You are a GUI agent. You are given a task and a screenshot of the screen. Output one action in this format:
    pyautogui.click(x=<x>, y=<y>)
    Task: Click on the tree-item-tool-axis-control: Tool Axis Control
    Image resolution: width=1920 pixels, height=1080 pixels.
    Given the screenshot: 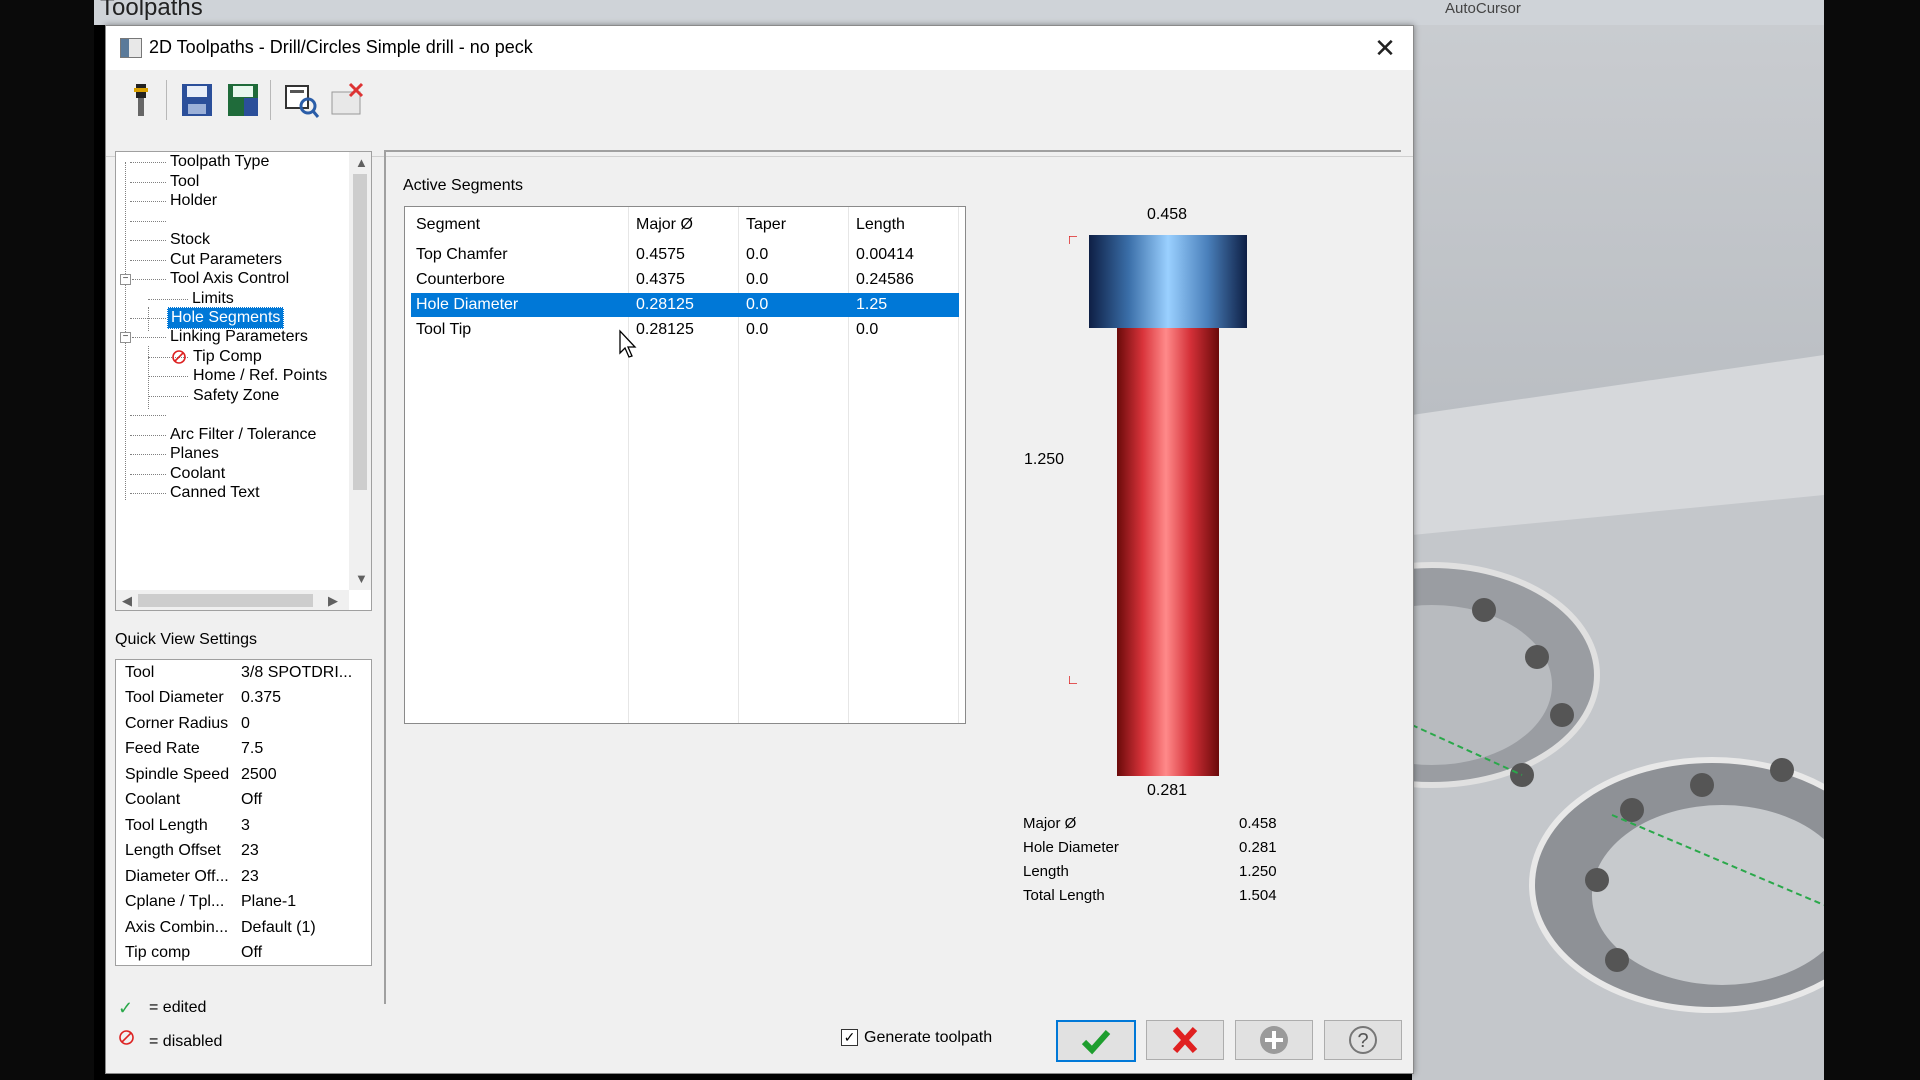 What is the action you would take?
    pyautogui.click(x=229, y=279)
    